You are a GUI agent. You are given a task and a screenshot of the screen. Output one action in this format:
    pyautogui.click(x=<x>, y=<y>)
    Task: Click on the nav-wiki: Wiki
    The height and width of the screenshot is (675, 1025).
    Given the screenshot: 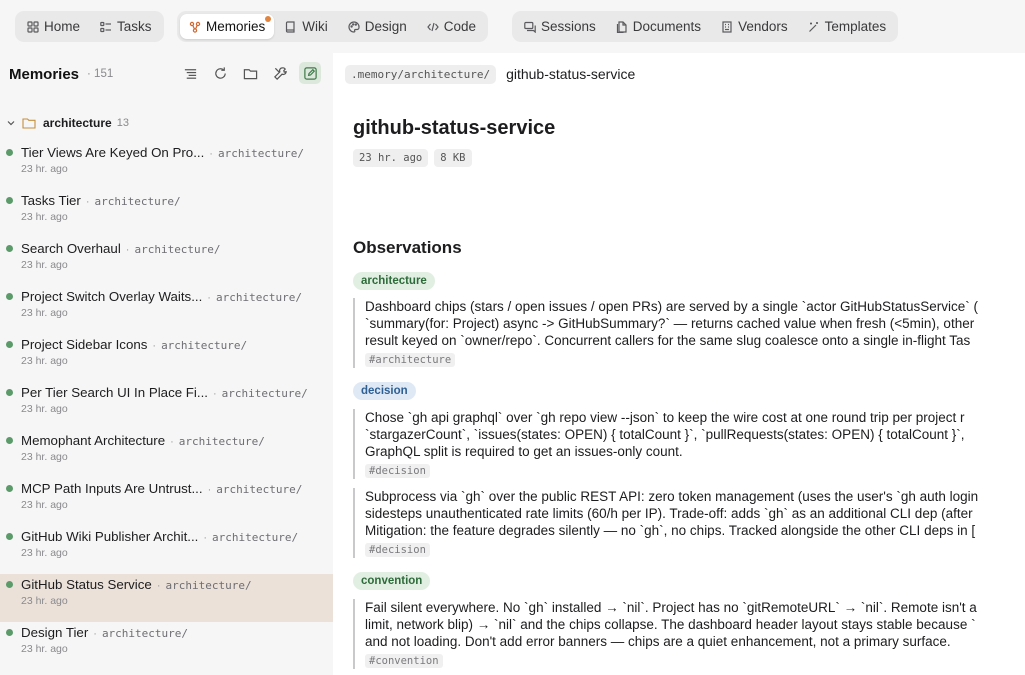 What is the action you would take?
    pyautogui.click(x=306, y=26)
    